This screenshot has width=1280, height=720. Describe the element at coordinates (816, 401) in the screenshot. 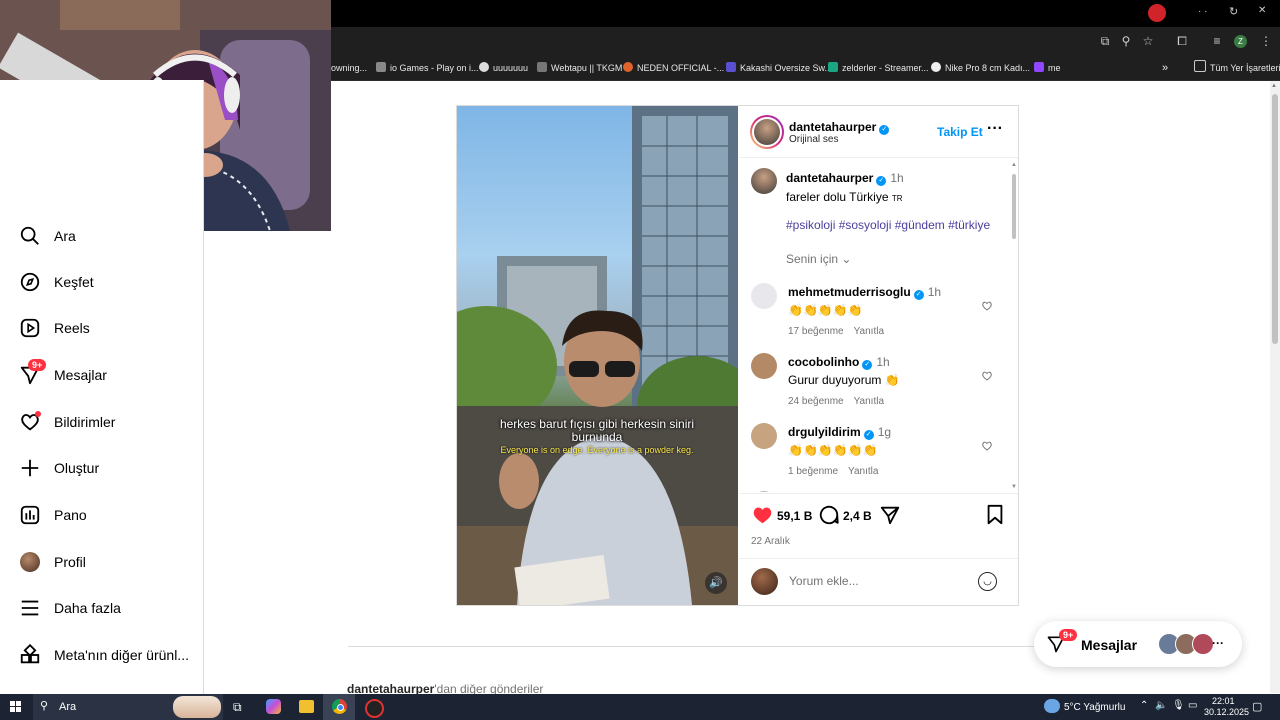

I see `comment-likes: 24 beğenme` at that location.